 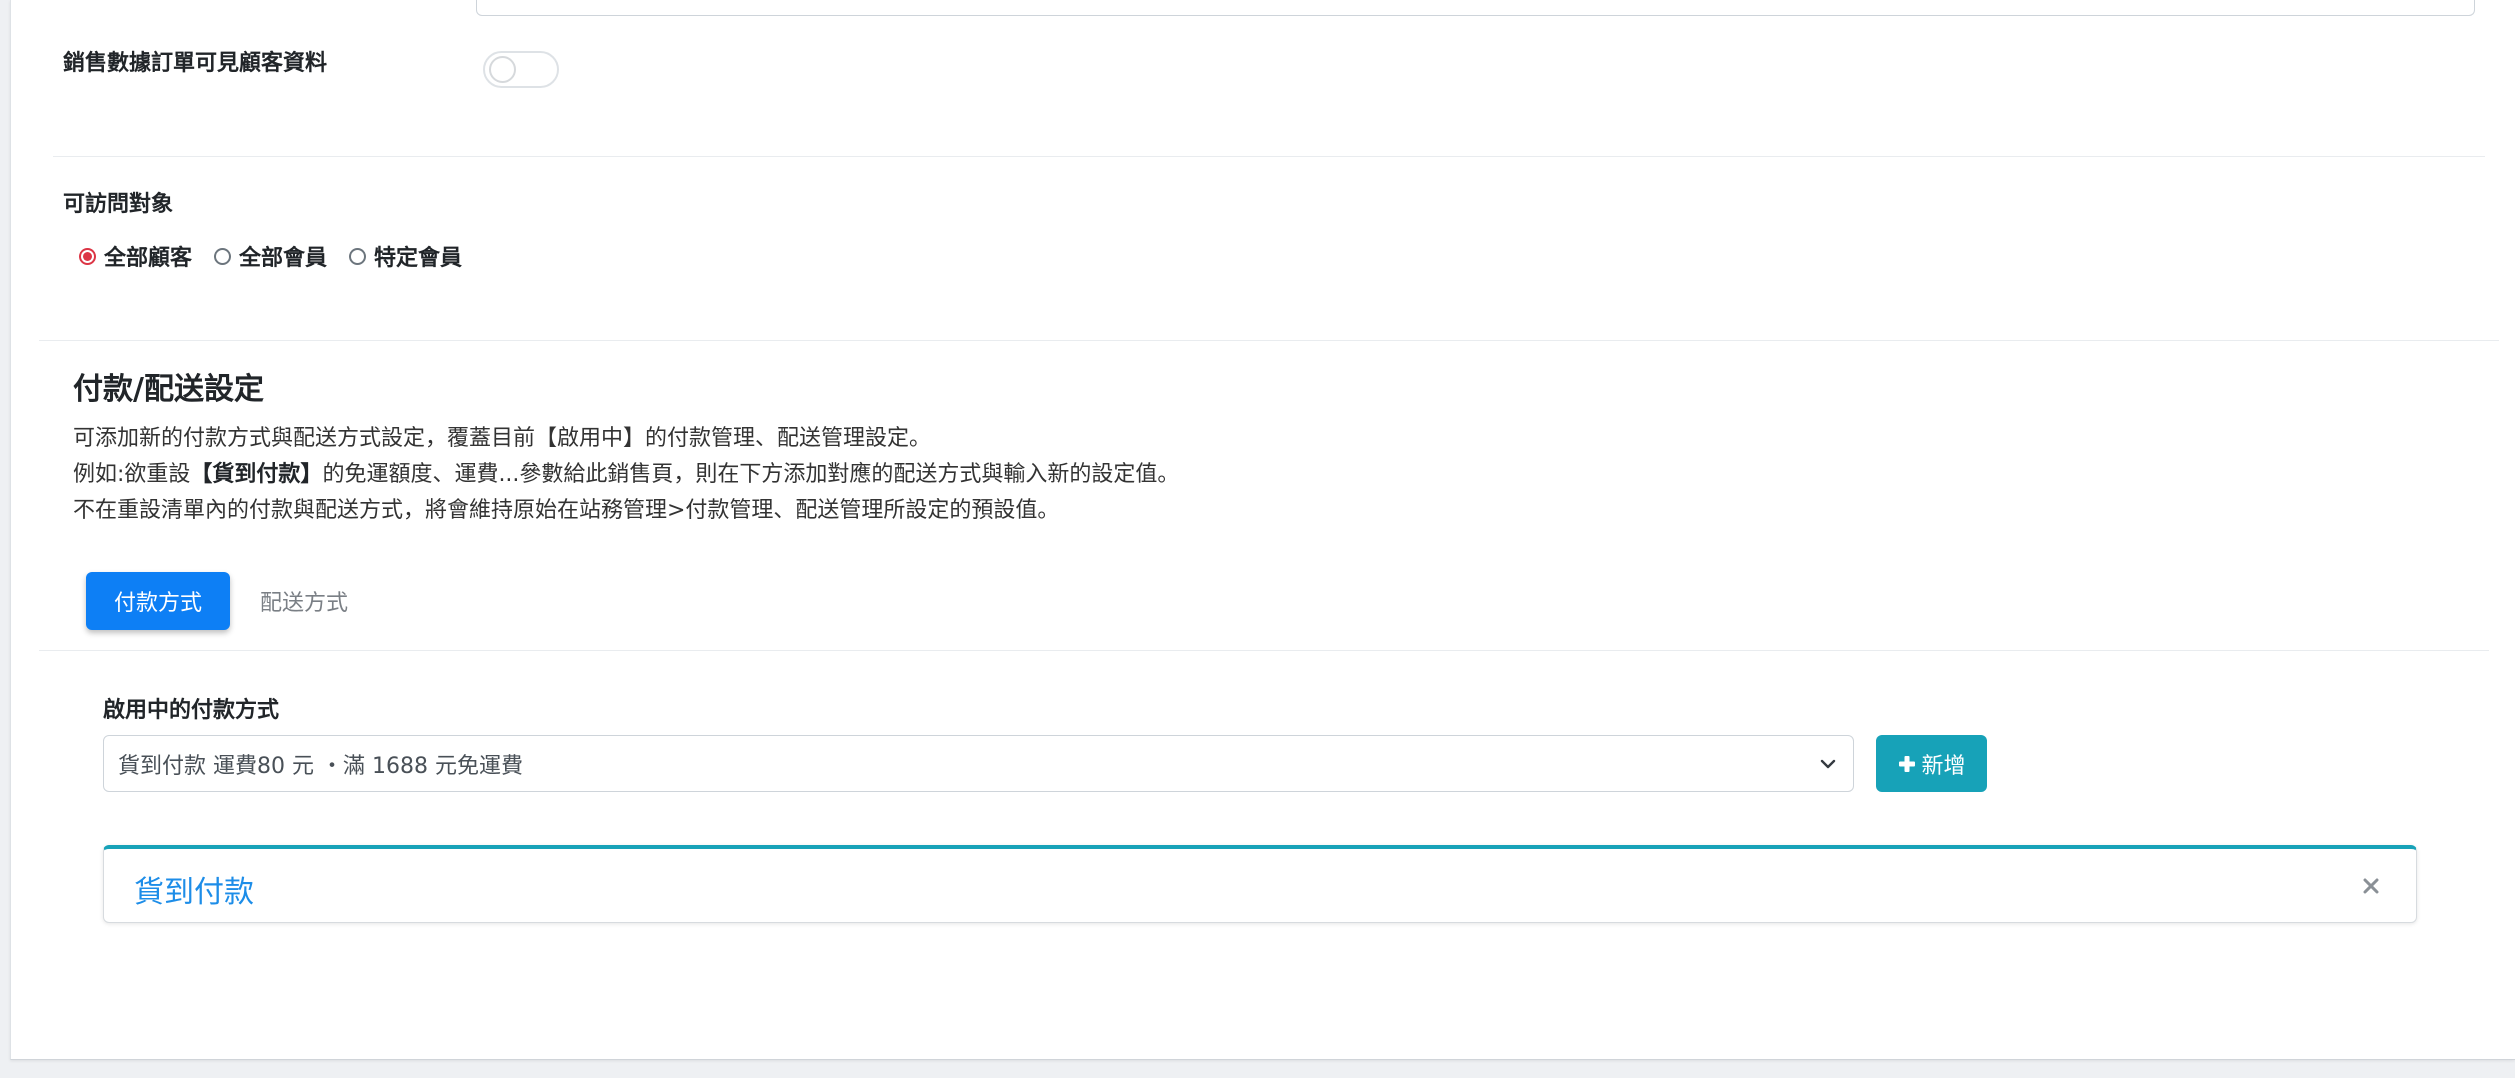 I want to click on panel-title: 貨到付款, so click(x=194, y=889).